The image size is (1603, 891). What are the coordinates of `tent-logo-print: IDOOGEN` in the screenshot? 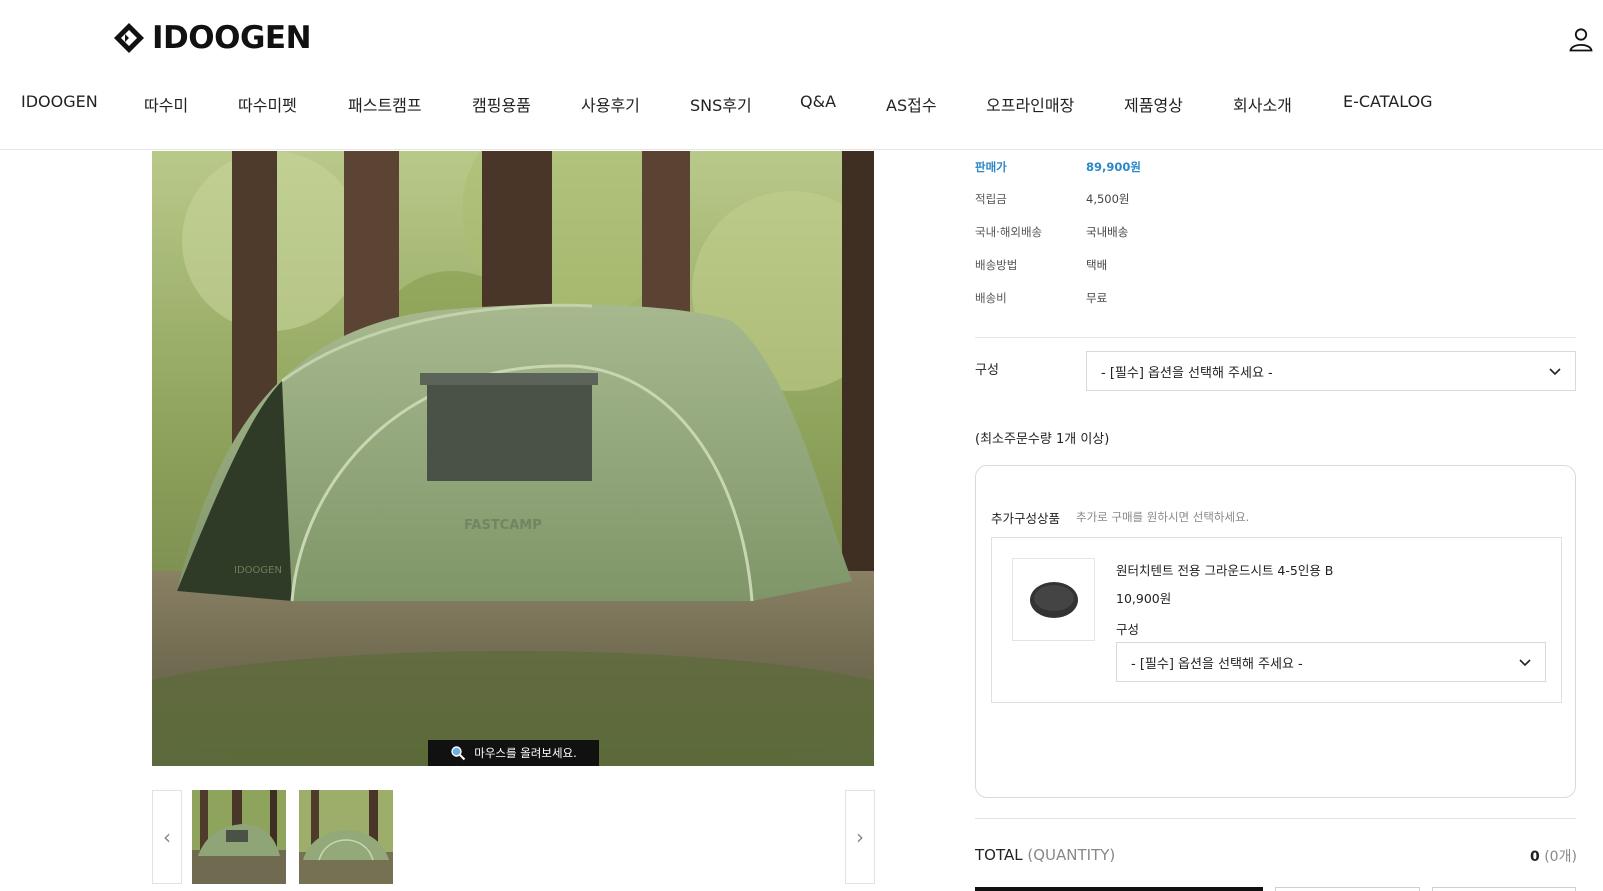 It's located at (258, 570).